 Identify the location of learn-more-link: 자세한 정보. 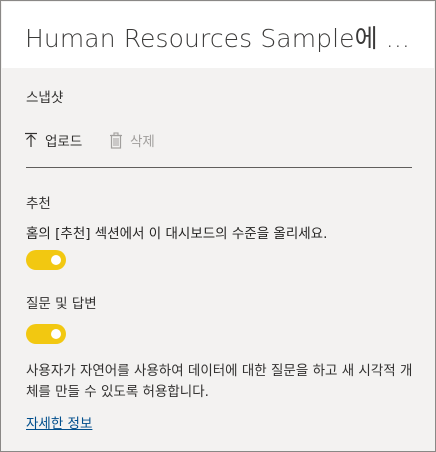
(59, 422).